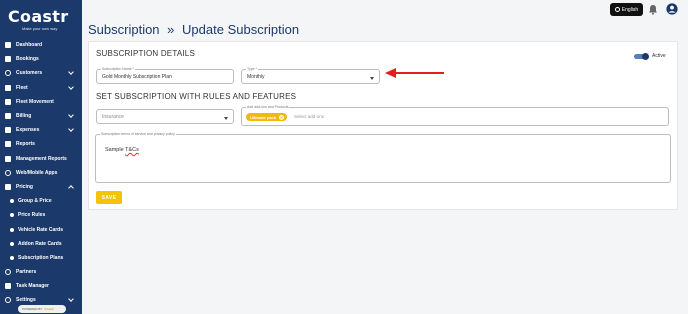 Image resolution: width=688 pixels, height=314 pixels. Describe the element at coordinates (653, 9) in the screenshot. I see `bell-icon` at that location.